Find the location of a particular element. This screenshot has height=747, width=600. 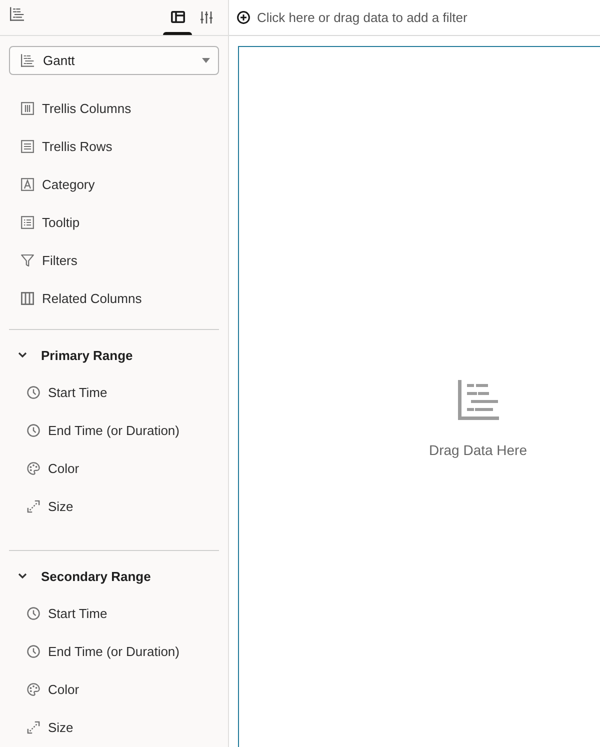

rows-icon is located at coordinates (27, 146).